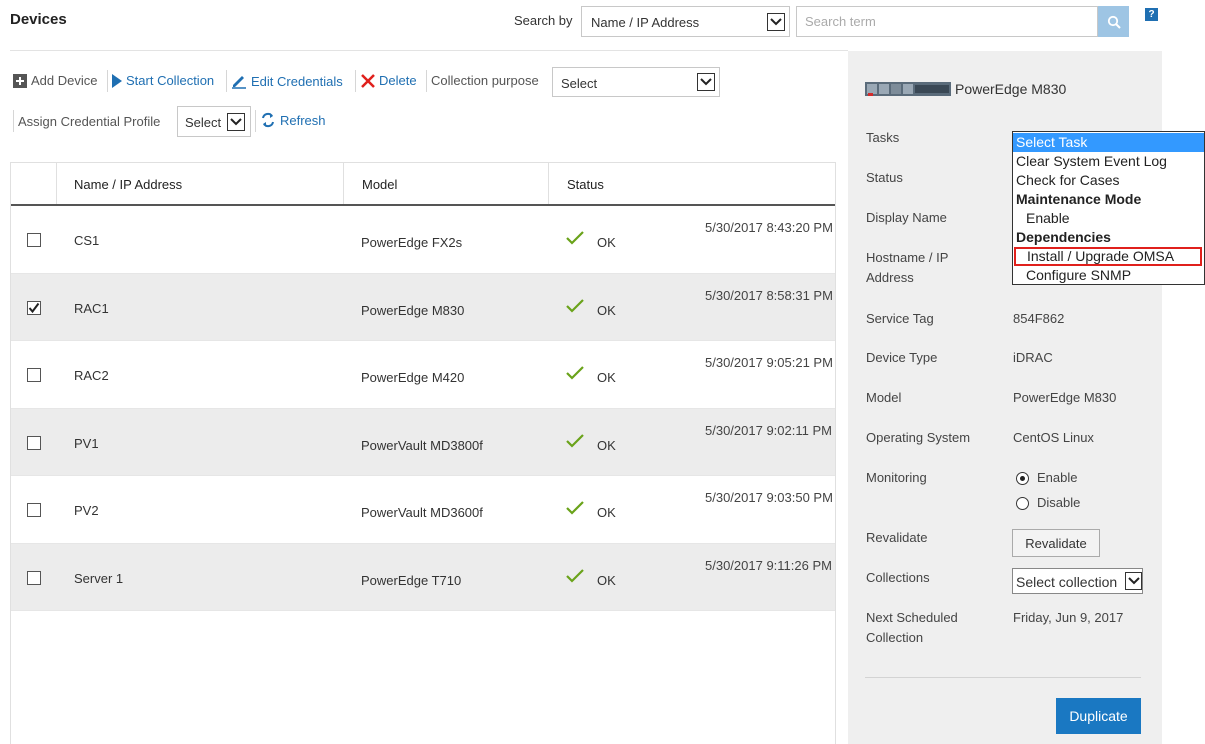 The width and height of the screenshot is (1205, 744). What do you see at coordinates (768, 430) in the screenshot?
I see `last-collected: 5/30/2017 9:02:11 PM` at bounding box center [768, 430].